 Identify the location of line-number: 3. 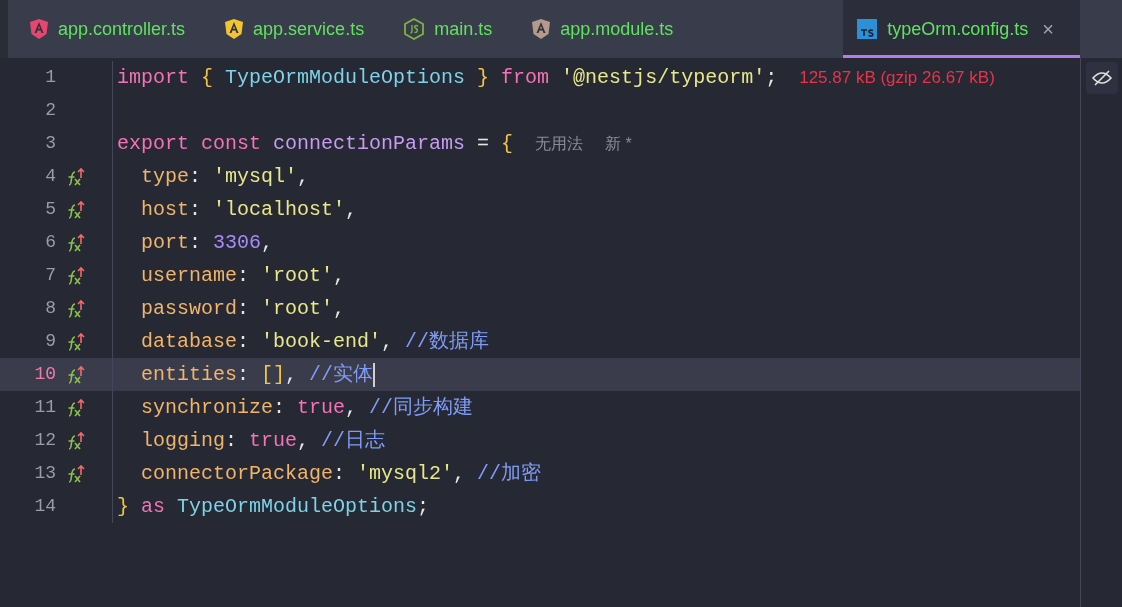
(50, 143).